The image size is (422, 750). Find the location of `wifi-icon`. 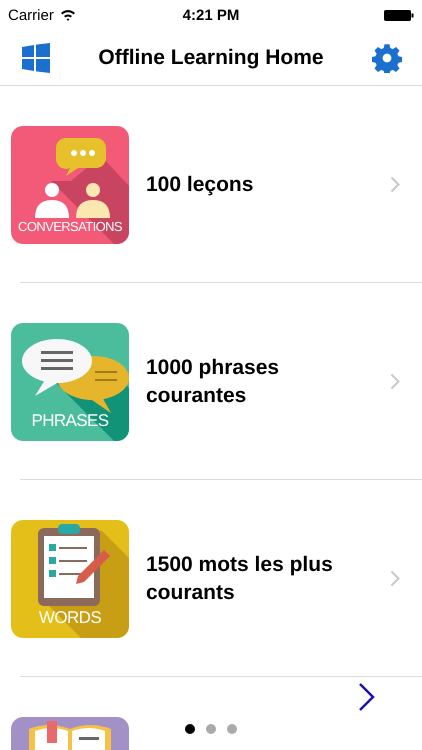

wifi-icon is located at coordinates (68, 15).